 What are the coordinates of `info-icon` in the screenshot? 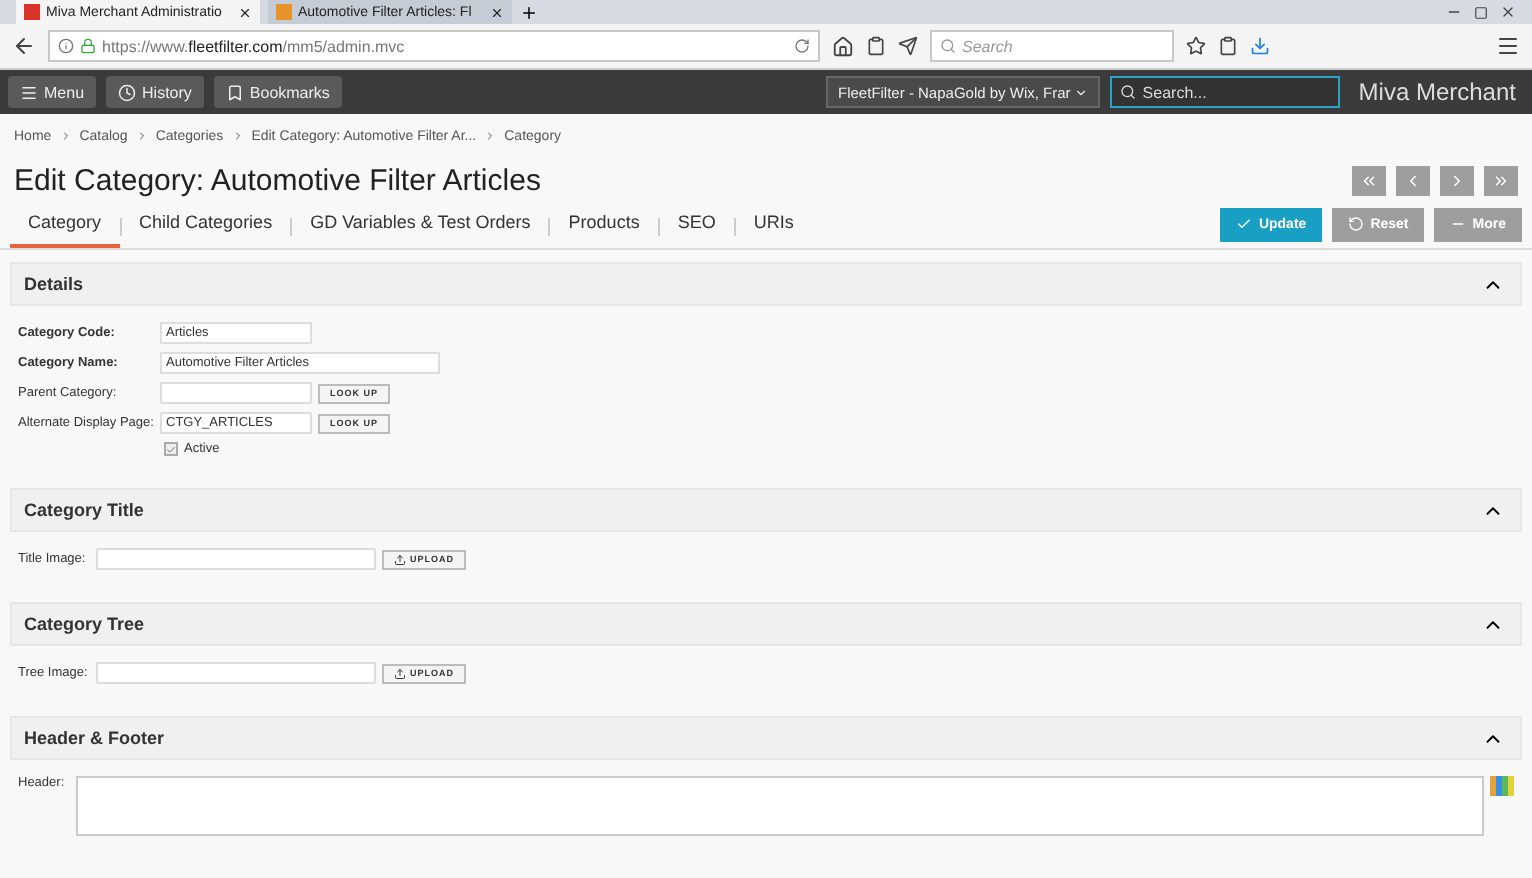 It's located at (66, 46).